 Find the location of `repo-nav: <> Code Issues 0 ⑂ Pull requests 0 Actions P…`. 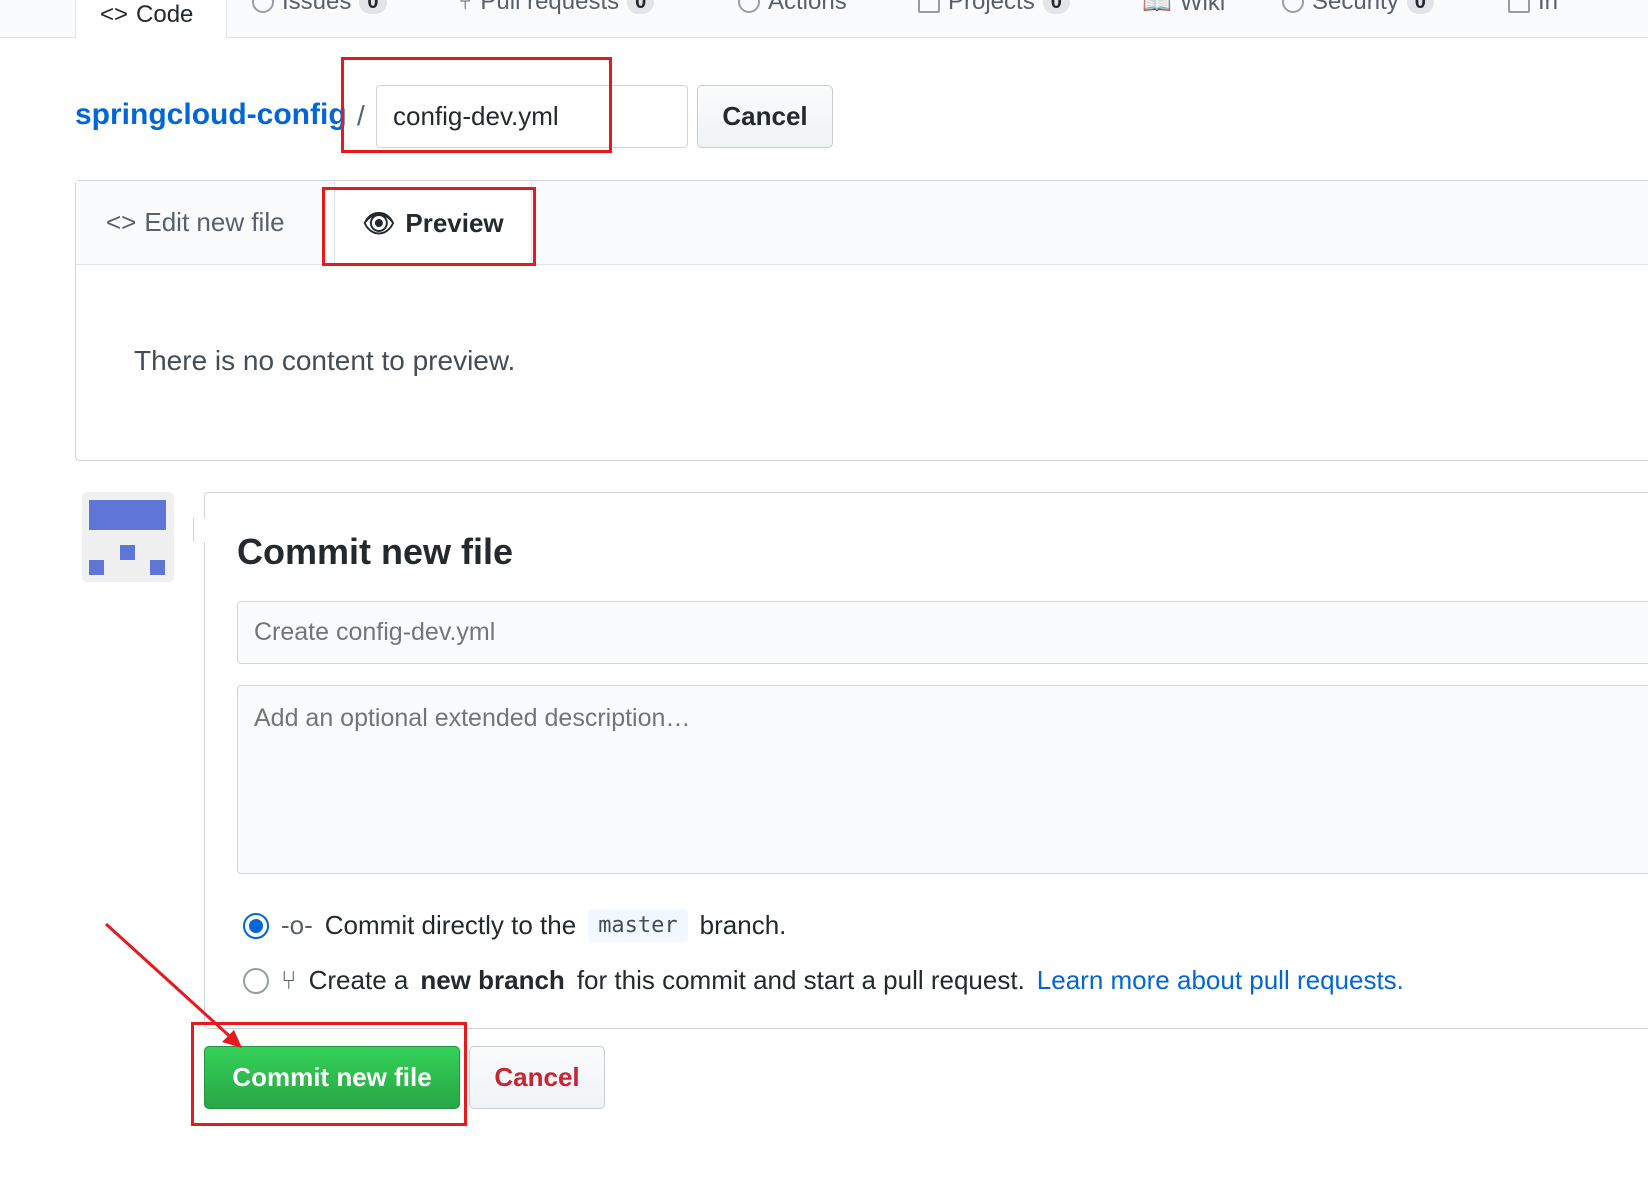

repo-nav: <> Code Issues 0 ⑂ Pull requests 0 Actions P… is located at coordinates (824, 19).